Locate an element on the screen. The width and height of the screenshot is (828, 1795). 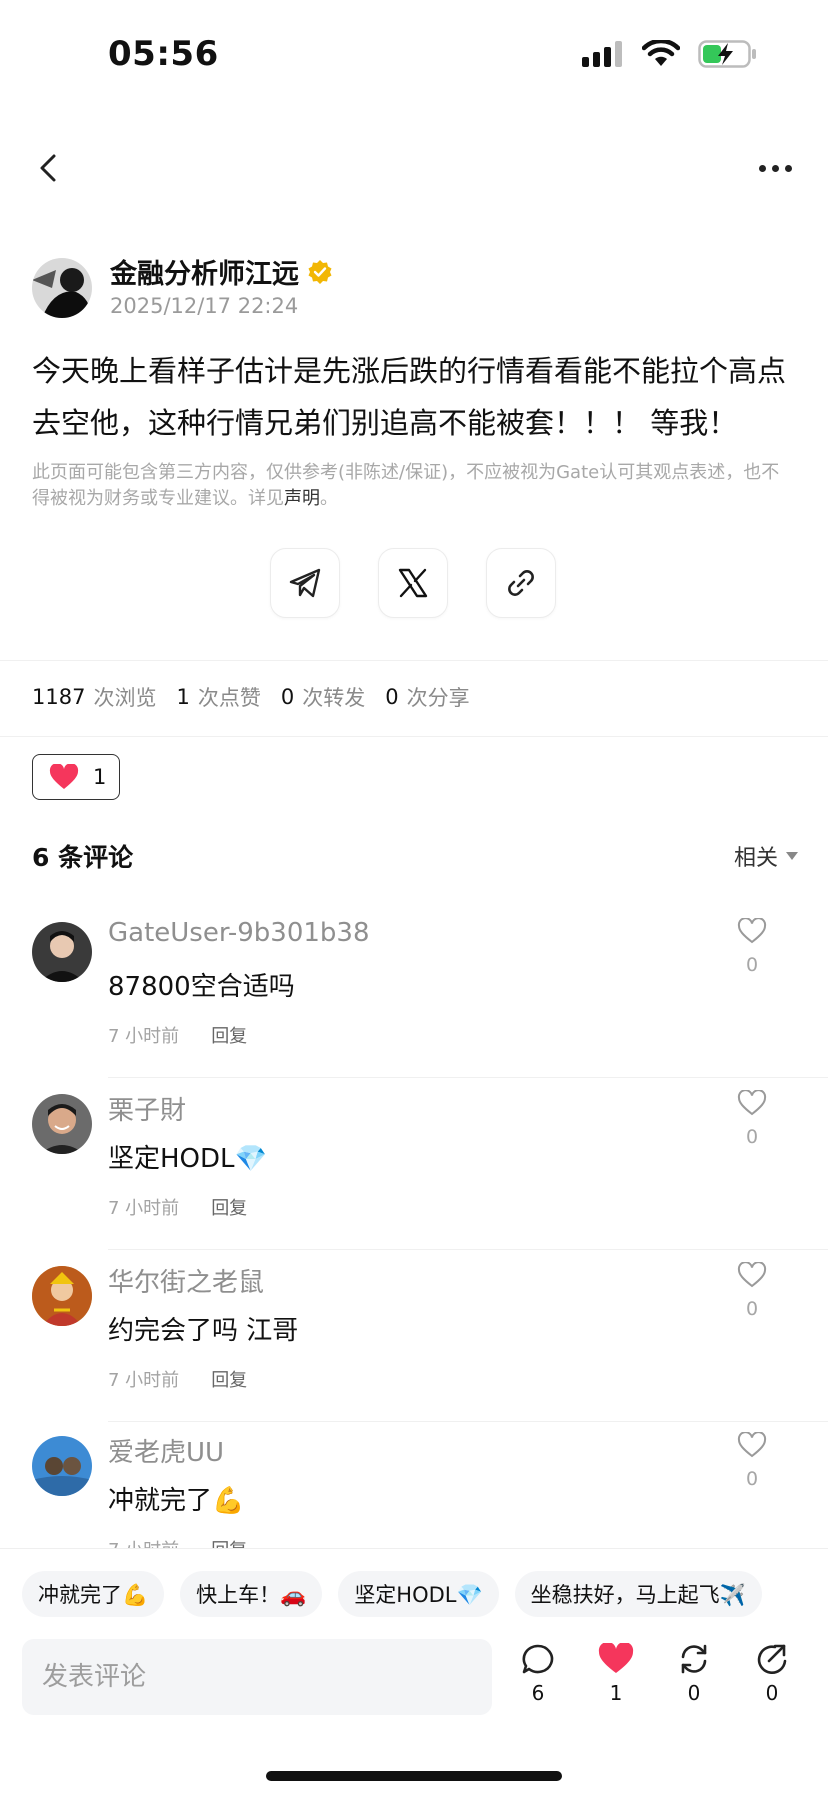
comment-text: 约完会了吗 江哥 is located at coordinates (203, 1331).